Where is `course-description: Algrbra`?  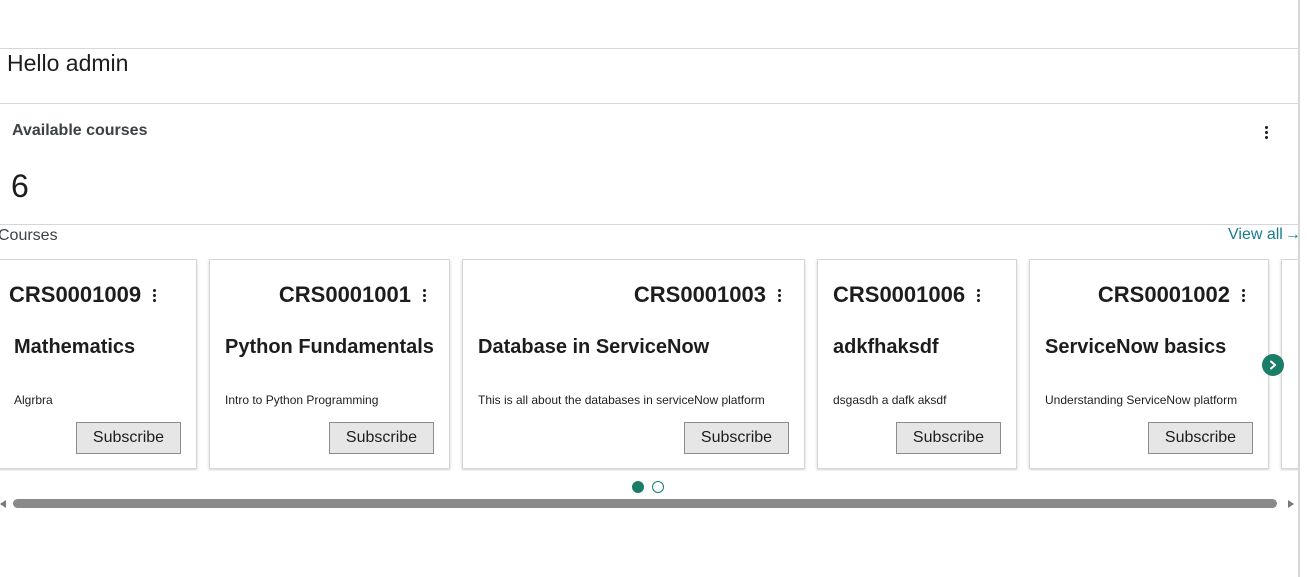
course-description: Algrbra is located at coordinates (33, 400).